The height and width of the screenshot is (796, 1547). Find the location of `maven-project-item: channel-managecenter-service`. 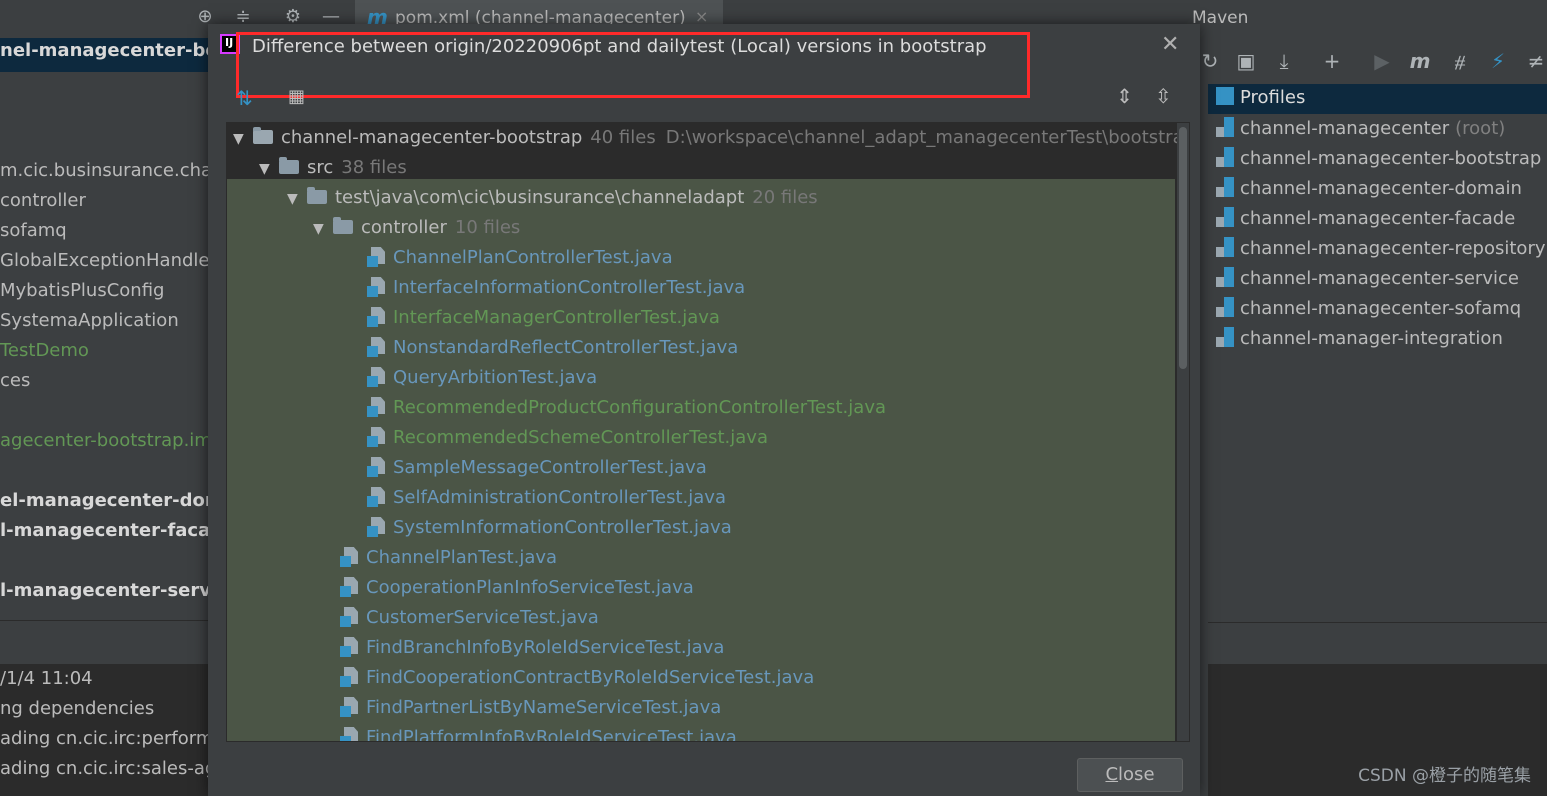

maven-project-item: channel-managecenter-service is located at coordinates (1367, 278).